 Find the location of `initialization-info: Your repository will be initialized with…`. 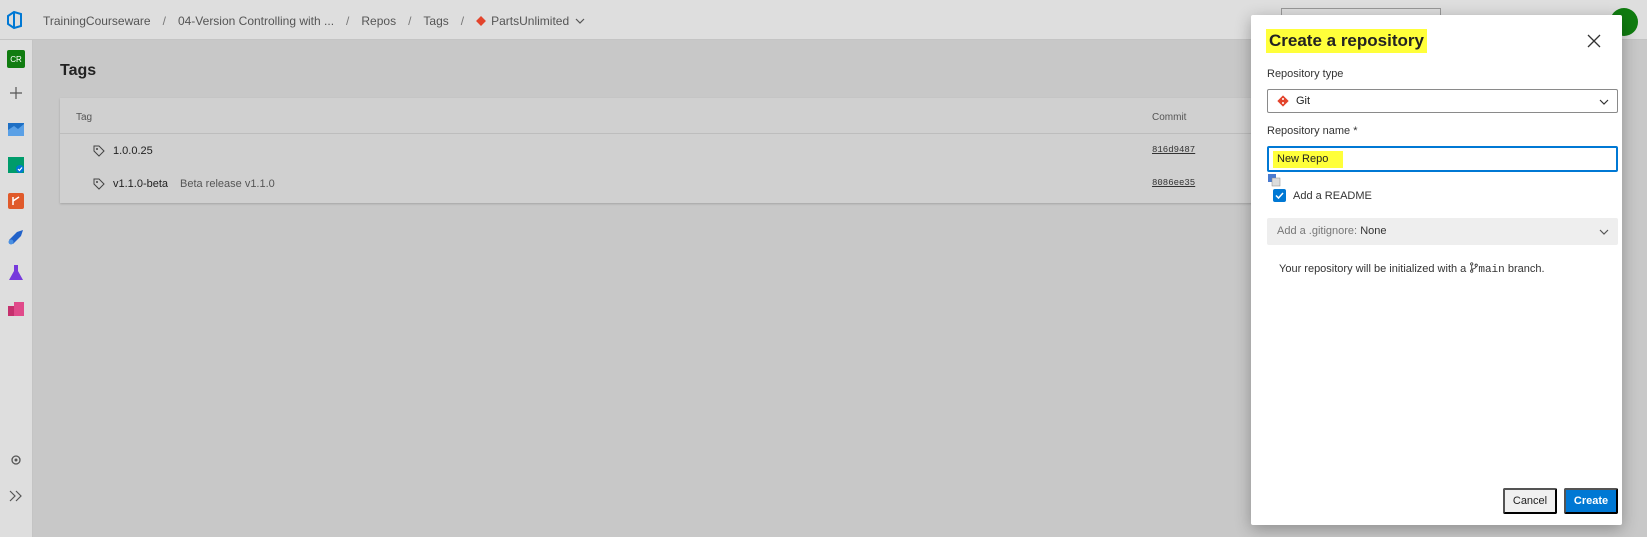

initialization-info: Your repository will be initialized with… is located at coordinates (1412, 269).